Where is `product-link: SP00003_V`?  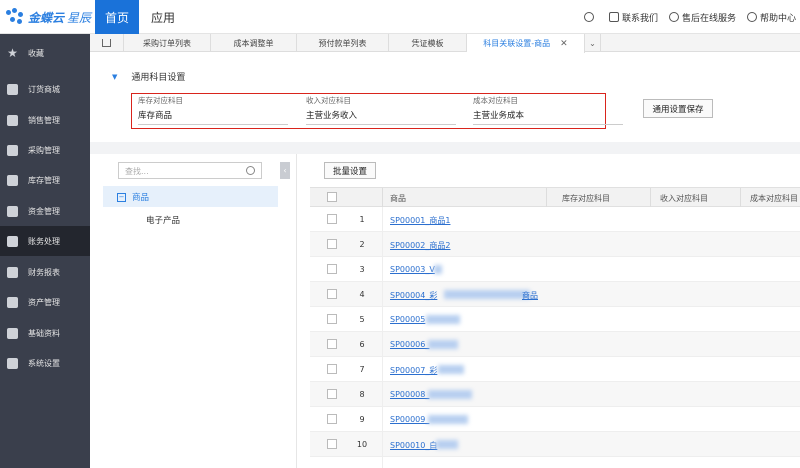 product-link: SP00003_V is located at coordinates (412, 269).